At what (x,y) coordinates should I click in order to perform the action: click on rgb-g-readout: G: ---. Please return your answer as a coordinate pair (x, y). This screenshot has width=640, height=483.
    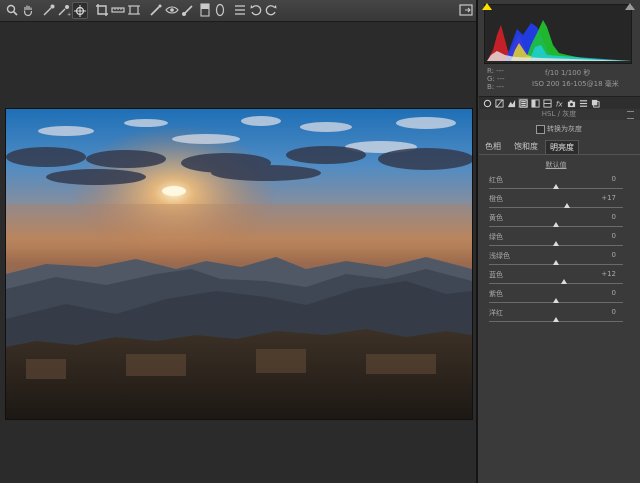
    Looking at the image, I should click on (496, 79).